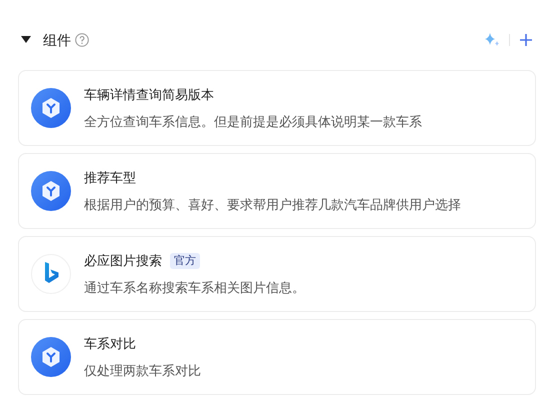 Image resolution: width=554 pixels, height=408 pixels. I want to click on component-description: 全方位查询车系信息。但是前提是必须具体说明某一款车系, so click(253, 121).